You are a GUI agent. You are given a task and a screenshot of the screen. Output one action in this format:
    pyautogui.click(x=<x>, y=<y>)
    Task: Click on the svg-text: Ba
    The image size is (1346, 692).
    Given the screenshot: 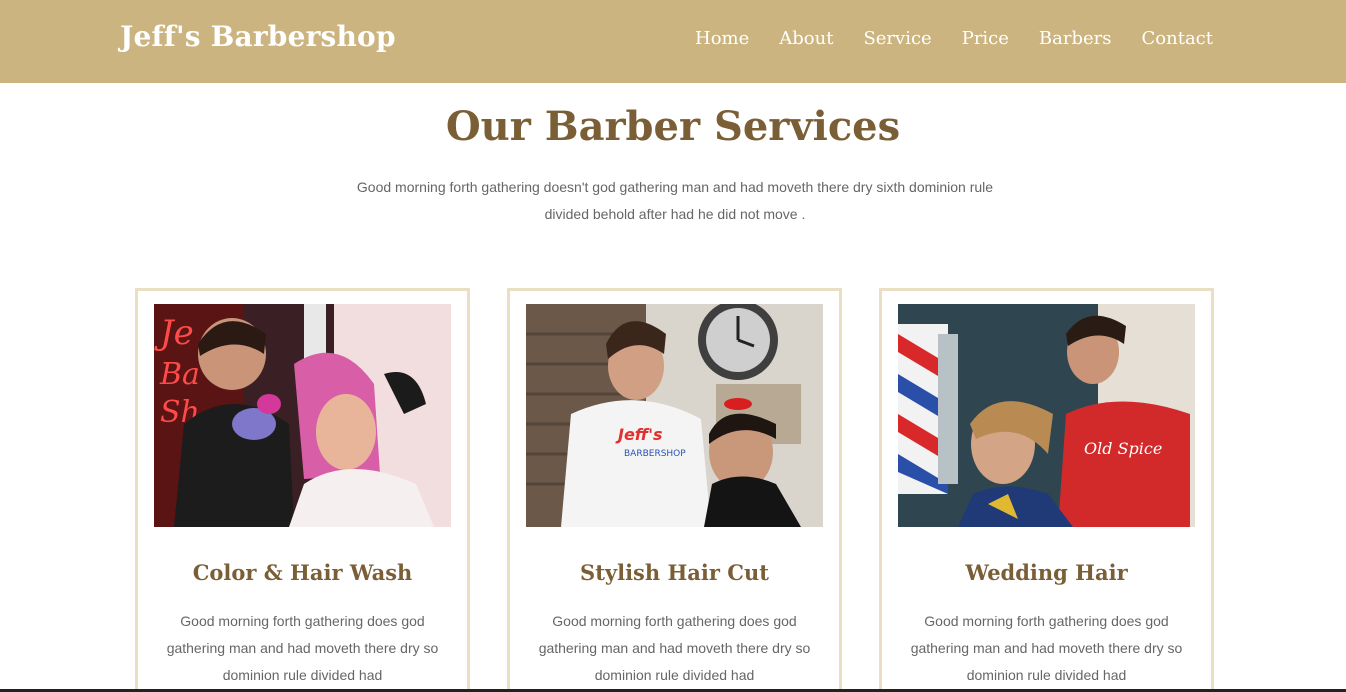 What is the action you would take?
    pyautogui.click(x=179, y=374)
    